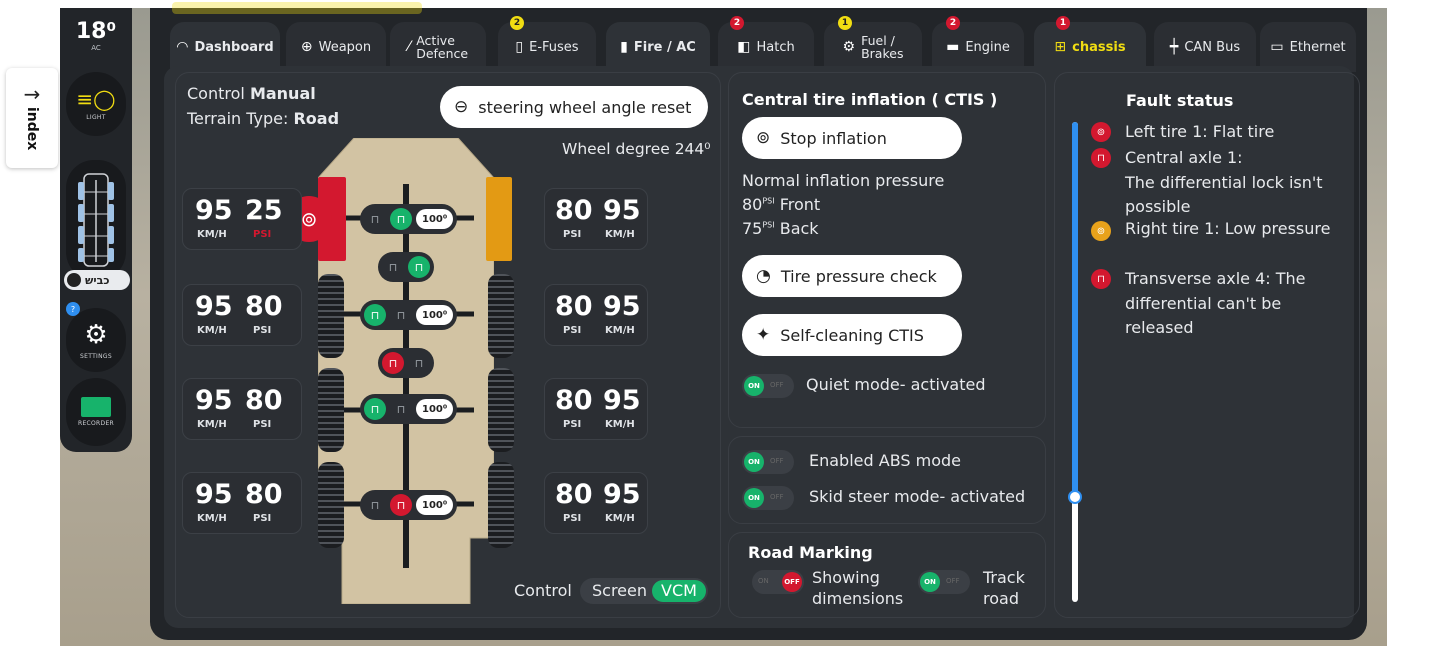 This screenshot has height=646, width=1447. Describe the element at coordinates (978, 44) in the screenshot. I see `tab-engine: 2 ▬ Engine` at that location.